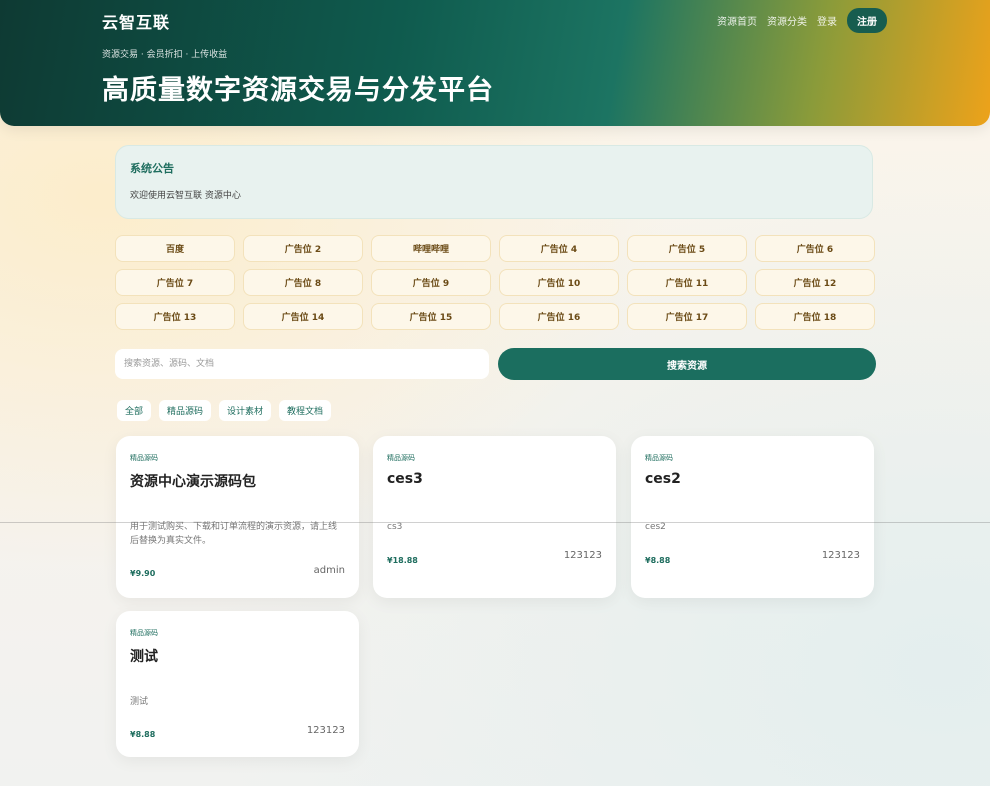 The width and height of the screenshot is (990, 786). What do you see at coordinates (237, 684) in the screenshot?
I see `resource-card: 精品源码 测试 测试 ¥8.88 123123` at bounding box center [237, 684].